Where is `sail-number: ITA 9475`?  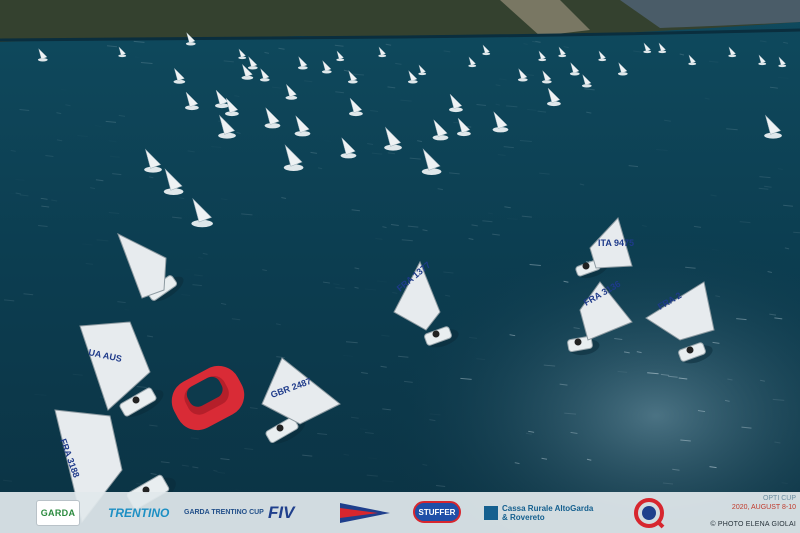 sail-number: ITA 9475 is located at coordinates (616, 243).